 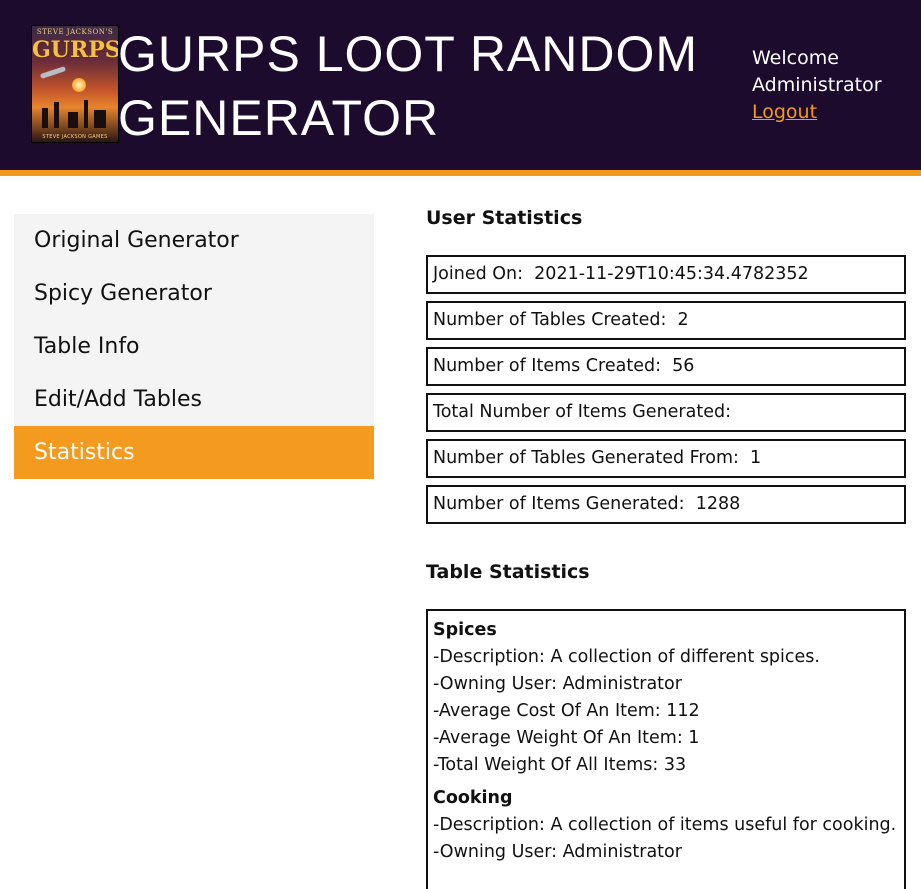 I want to click on stat-label: Number of Tables Created:, so click(x=550, y=320).